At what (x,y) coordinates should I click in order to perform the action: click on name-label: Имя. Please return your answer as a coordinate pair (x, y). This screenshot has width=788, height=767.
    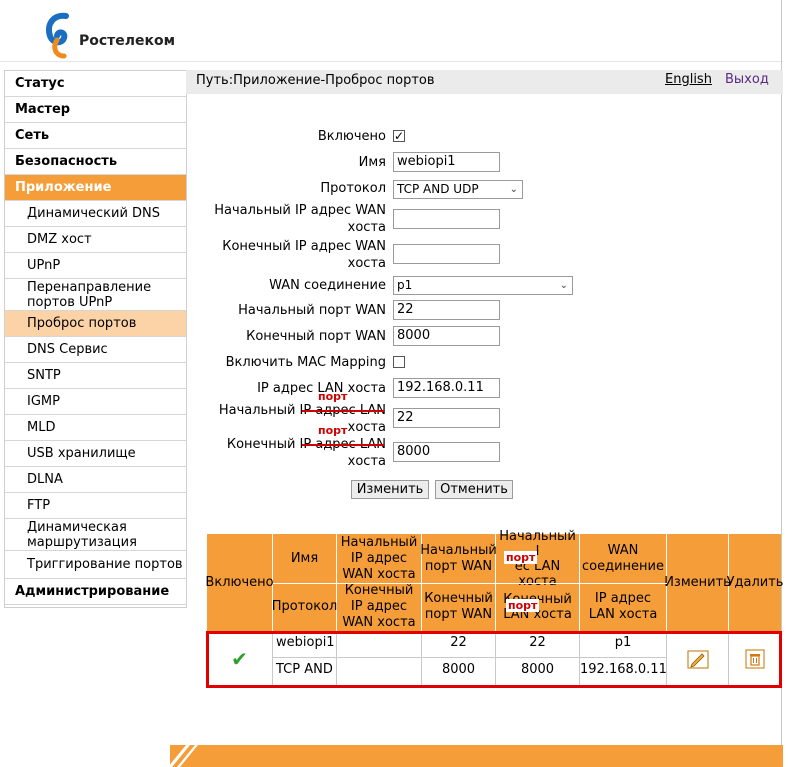
    Looking at the image, I should click on (372, 162).